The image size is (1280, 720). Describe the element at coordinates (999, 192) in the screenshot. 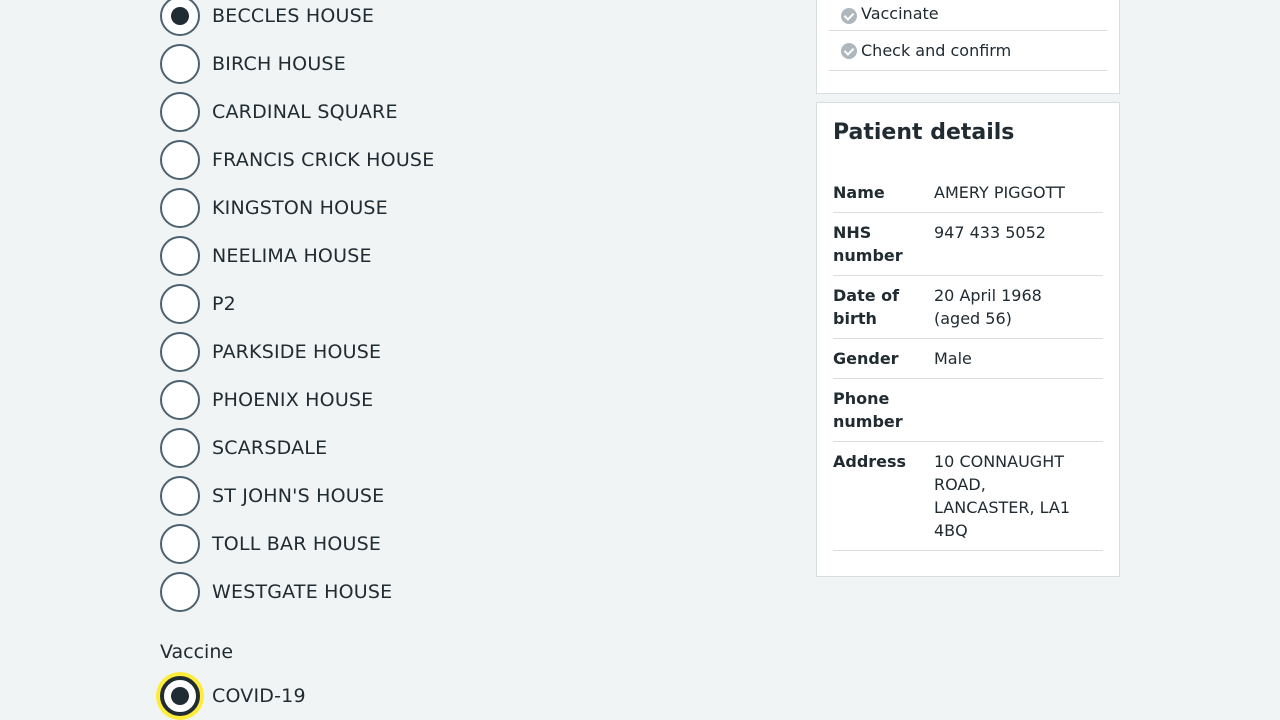

I see `detail-value: AMERY PIGGOTT` at that location.